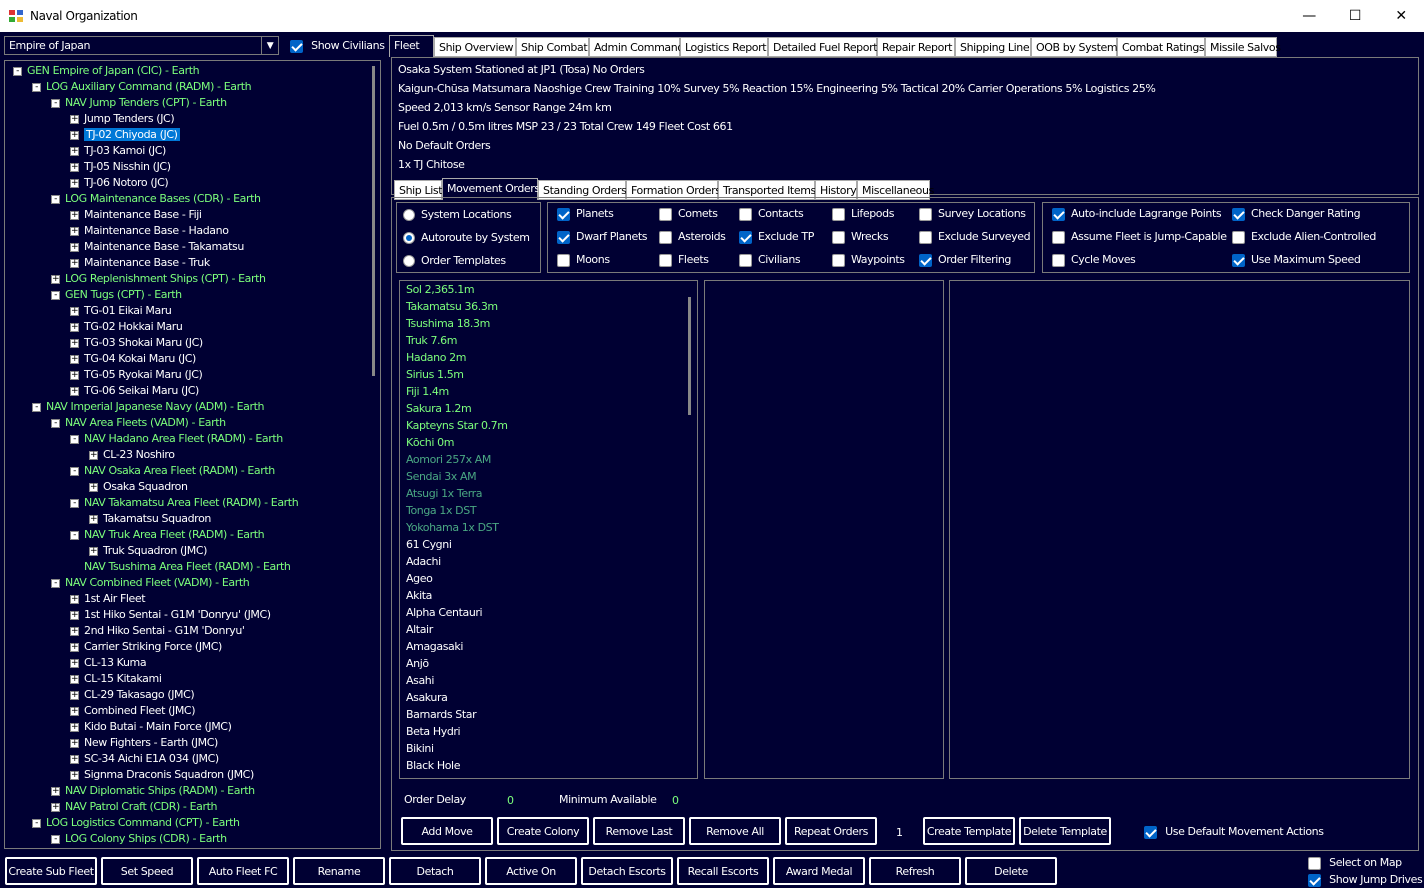 This screenshot has height=888, width=1424. Describe the element at coordinates (125, 151) in the screenshot. I see `tree-node: TJ-03 Kamoi (JC)` at that location.